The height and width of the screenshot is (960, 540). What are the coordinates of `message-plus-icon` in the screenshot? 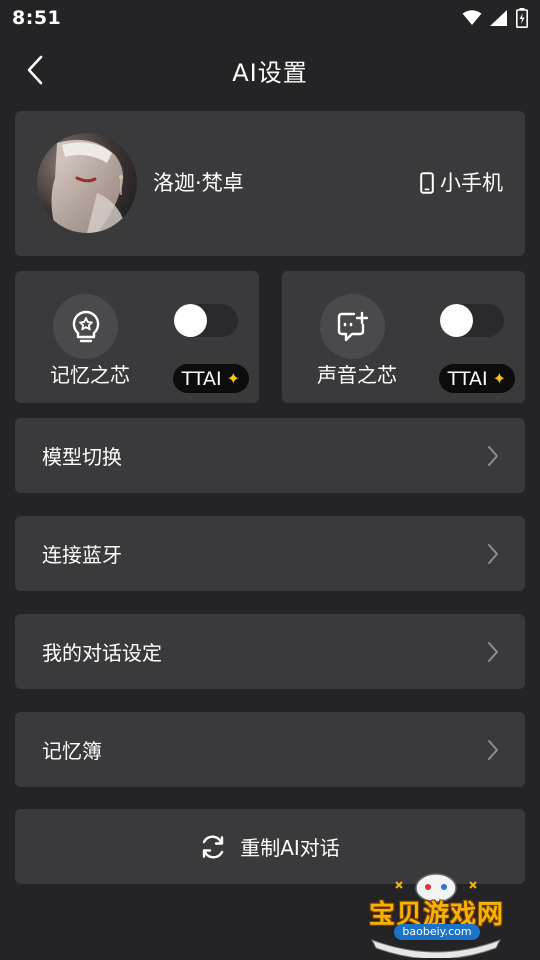 It's located at (352, 326).